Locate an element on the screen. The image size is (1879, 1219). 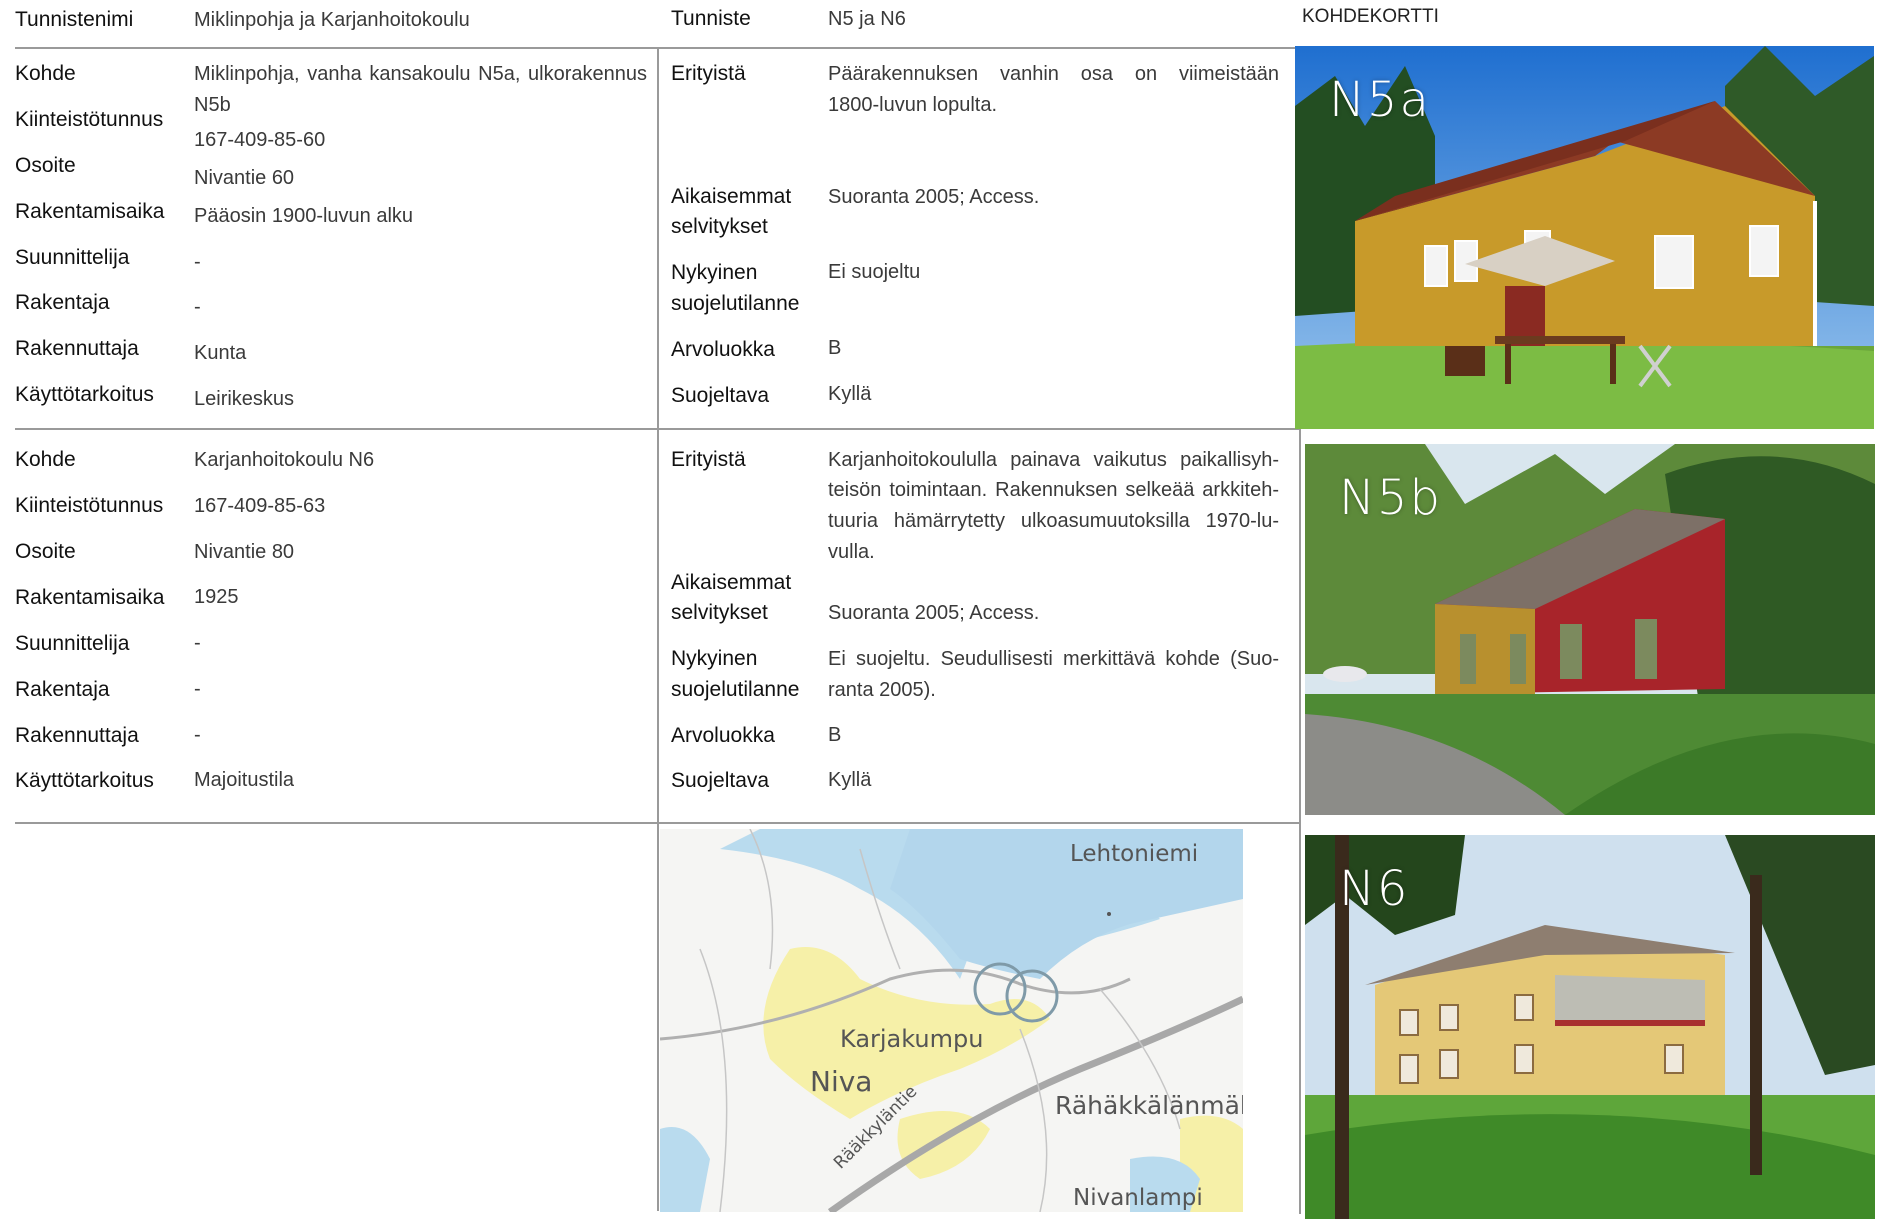
kohde-value: Karjanhoitokoulu N6 is located at coordinates (284, 460).